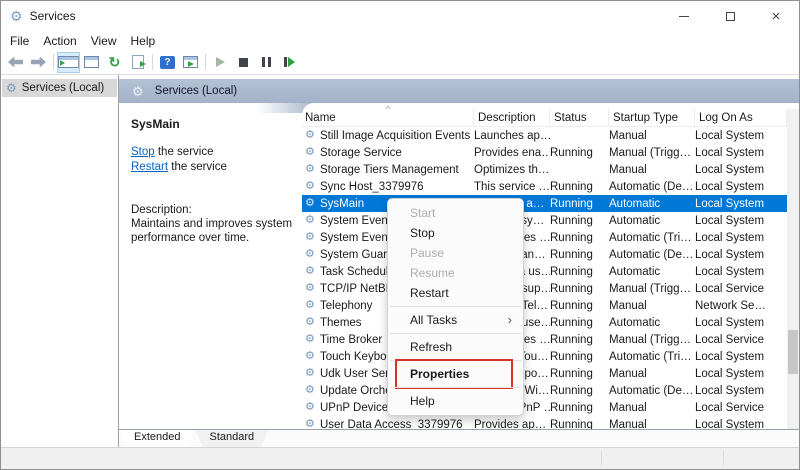 The image size is (800, 470). I want to click on menu-bar: File Action View Help, so click(400, 40).